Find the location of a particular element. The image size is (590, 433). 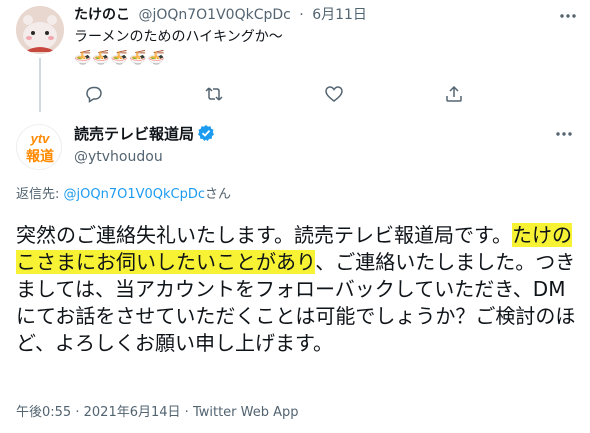

retweet-icon is located at coordinates (214, 94).